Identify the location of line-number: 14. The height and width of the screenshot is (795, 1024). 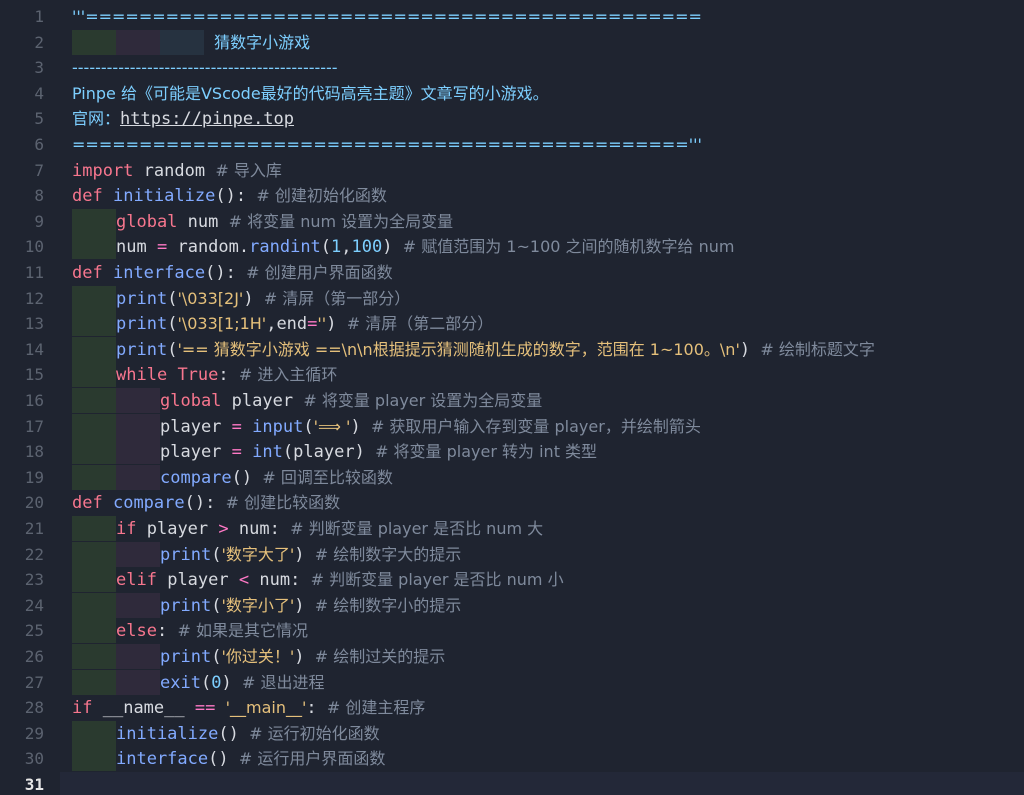
(34, 349).